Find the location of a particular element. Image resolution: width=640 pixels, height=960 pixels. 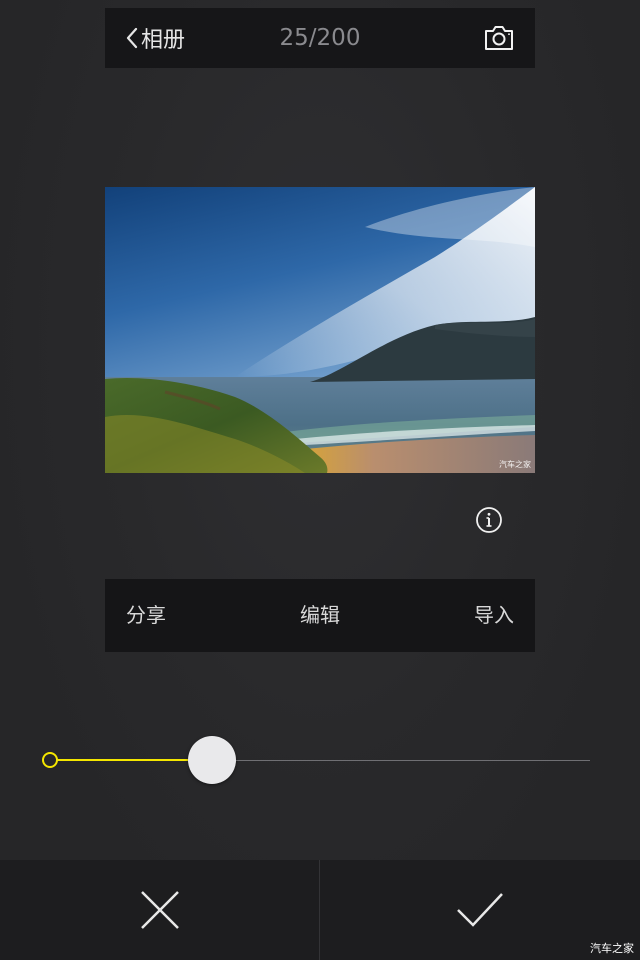

corner-watermark: 汽车之家 is located at coordinates (612, 948).